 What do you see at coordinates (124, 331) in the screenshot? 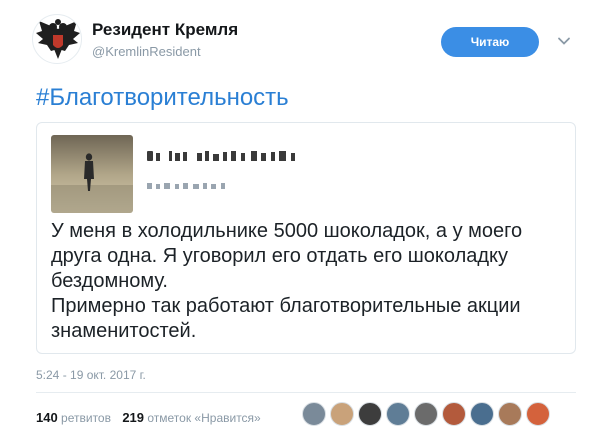
I see `quoted-line: знаменитостей.` at bounding box center [124, 331].